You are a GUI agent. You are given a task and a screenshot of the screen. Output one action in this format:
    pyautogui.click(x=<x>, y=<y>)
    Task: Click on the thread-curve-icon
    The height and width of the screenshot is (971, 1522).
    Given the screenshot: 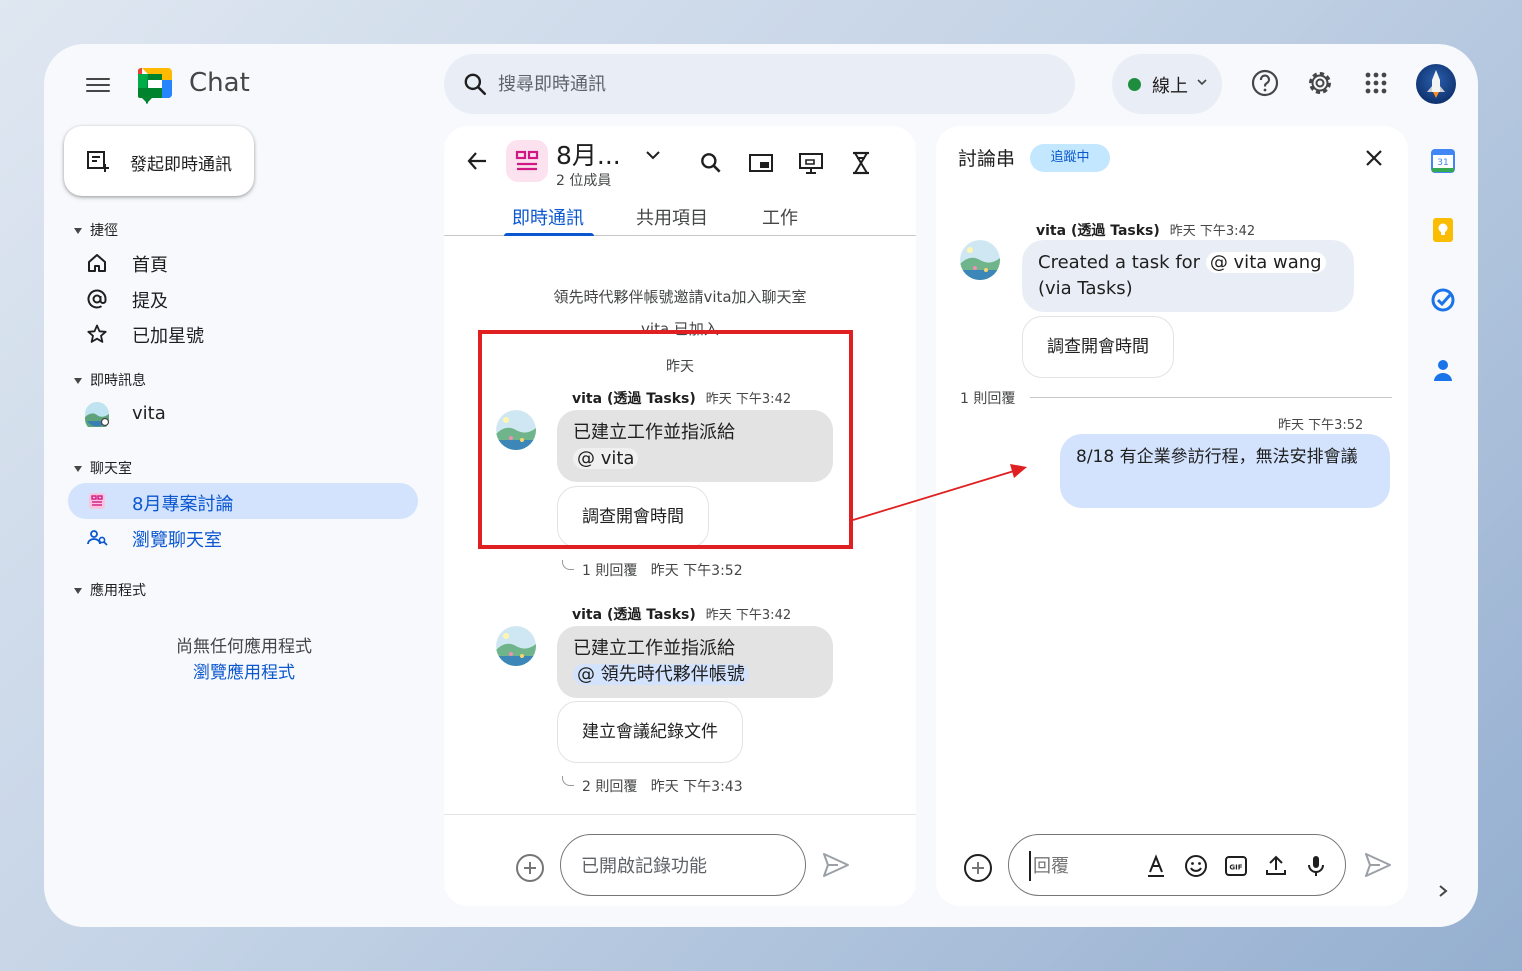 What is the action you would take?
    pyautogui.click(x=568, y=781)
    